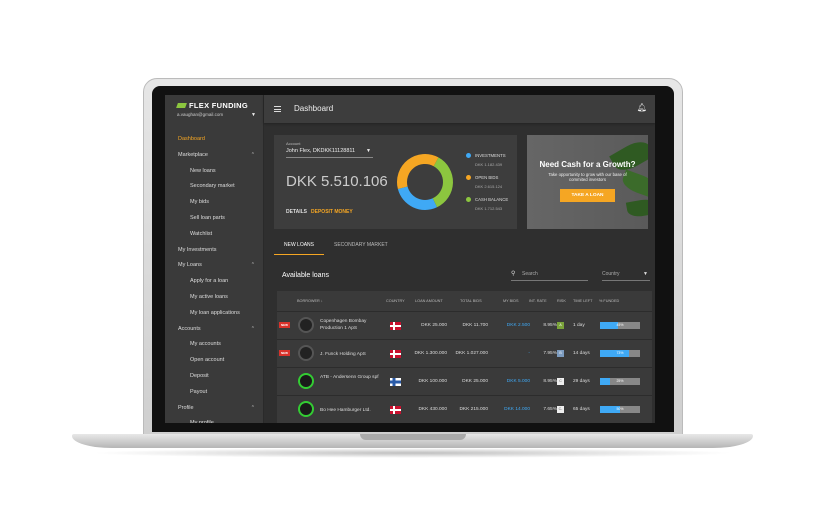 The height and width of the screenshot is (525, 825). I want to click on sidebar-item-my-investments: My Investments, so click(214, 251).